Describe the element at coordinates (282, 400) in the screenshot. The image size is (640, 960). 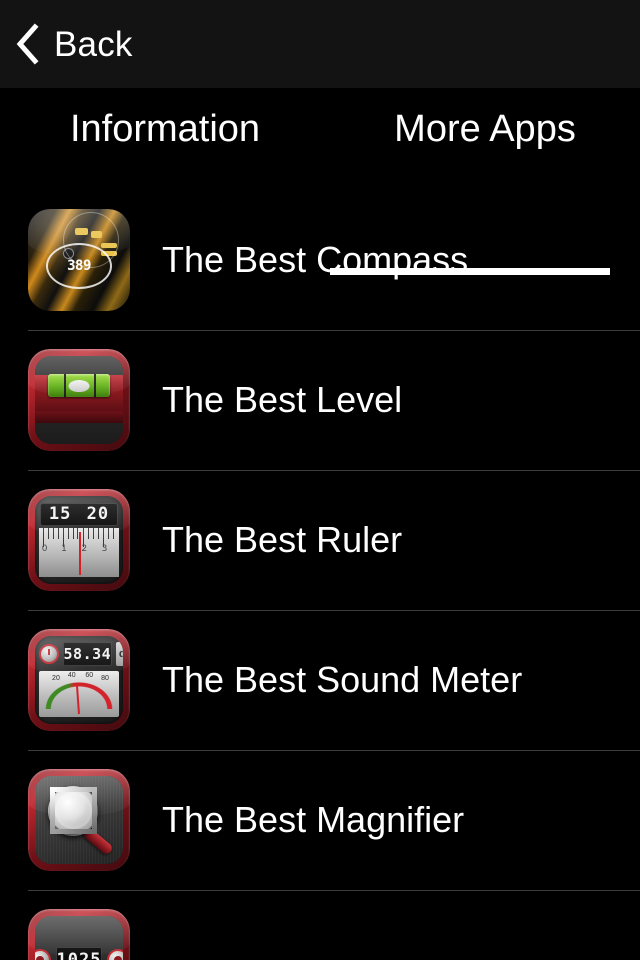
I see `app-name: The Best Level` at that location.